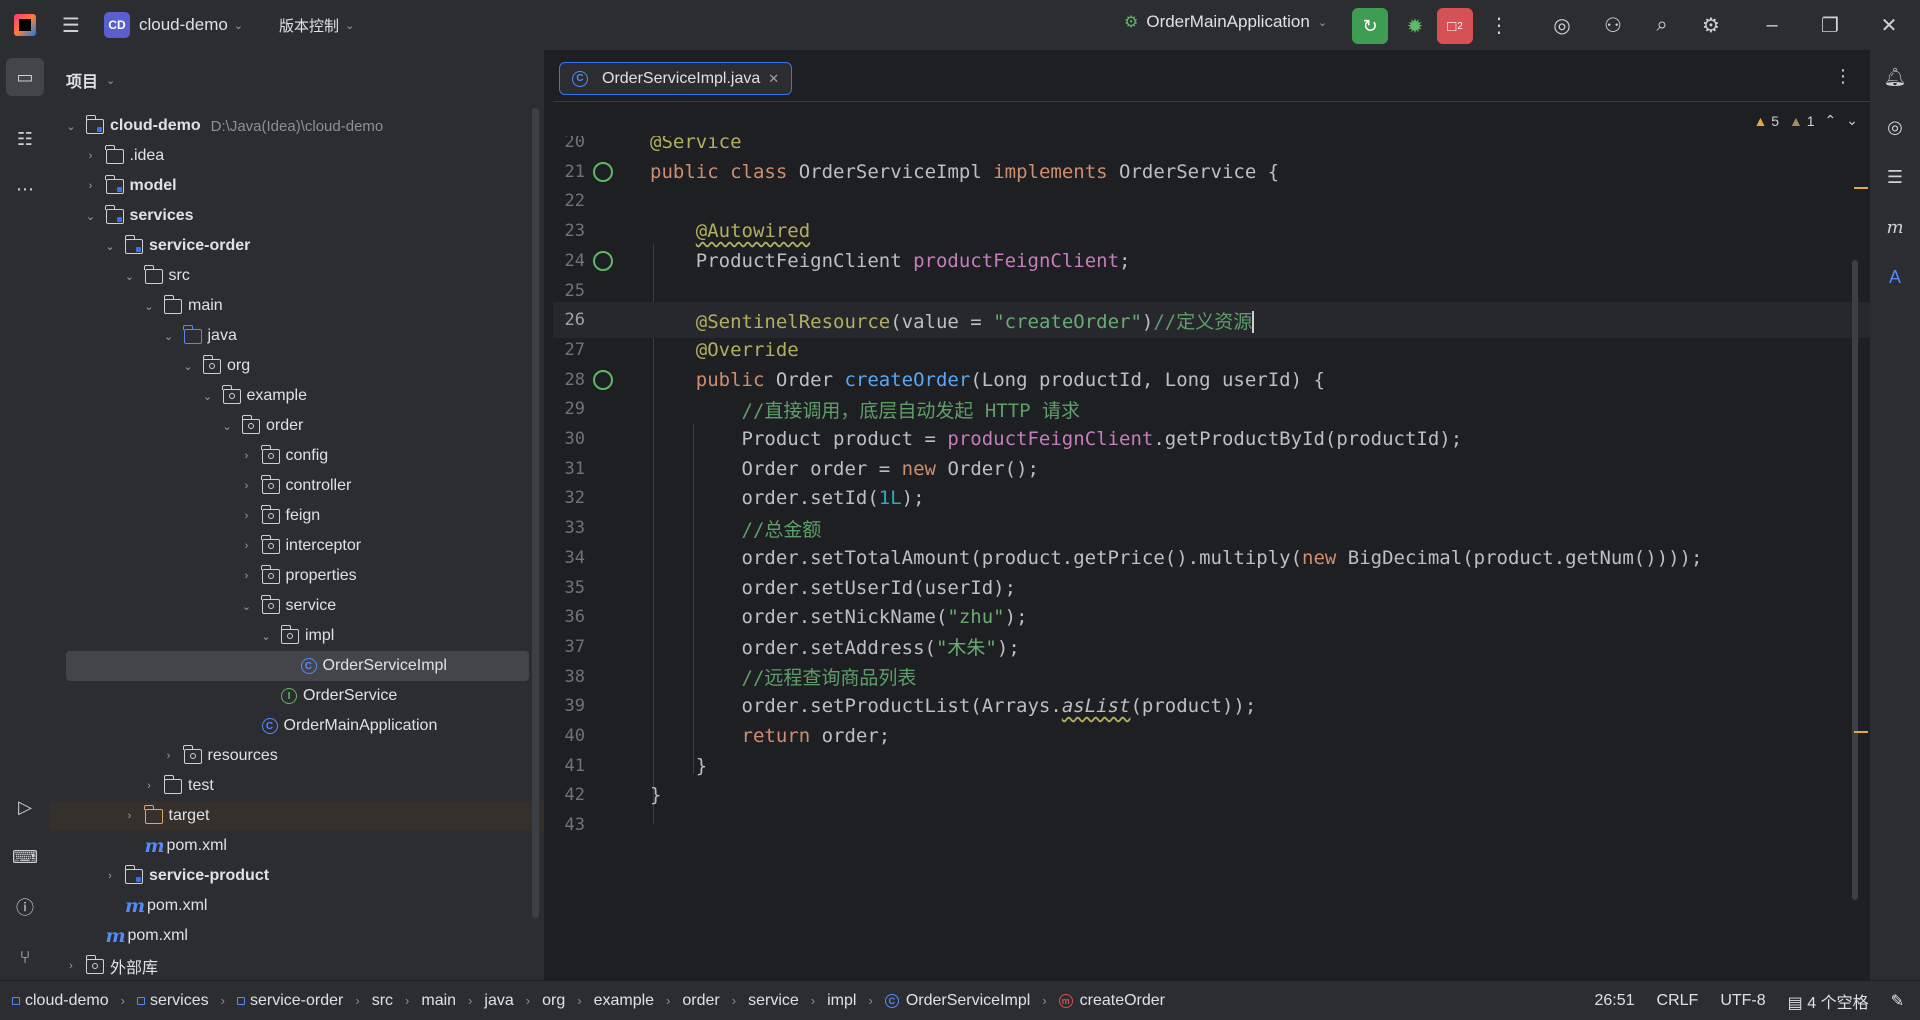  What do you see at coordinates (1772, 25) in the screenshot?
I see `minimize-icon: –` at bounding box center [1772, 25].